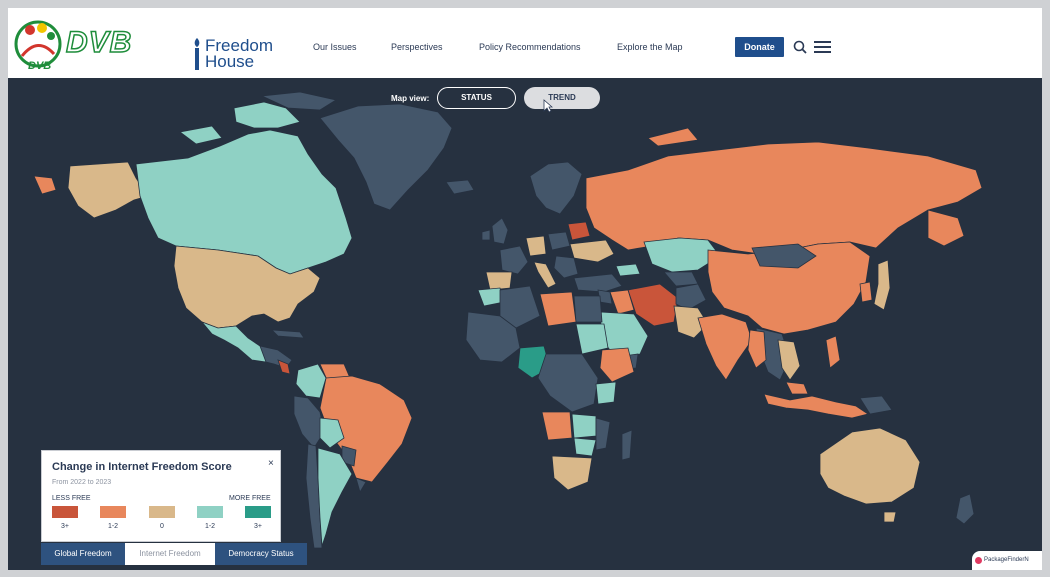 This screenshot has height=577, width=1050. What do you see at coordinates (557, 426) in the screenshot?
I see `country-angola` at bounding box center [557, 426].